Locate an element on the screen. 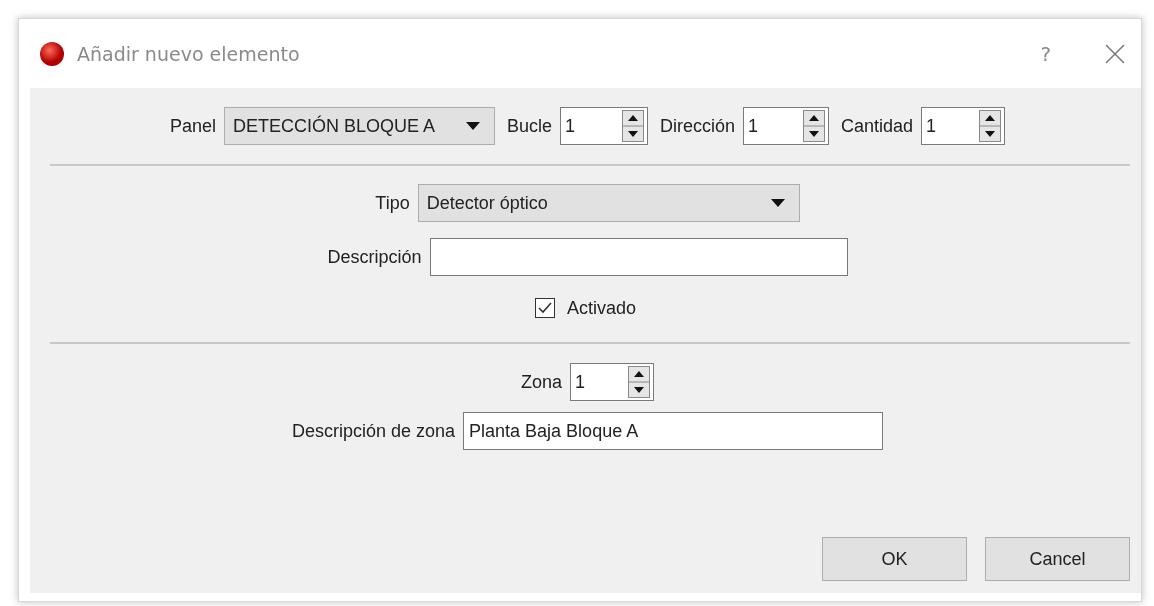 This screenshot has height=606, width=1154. cancel-button: Cancel is located at coordinates (1057, 559).